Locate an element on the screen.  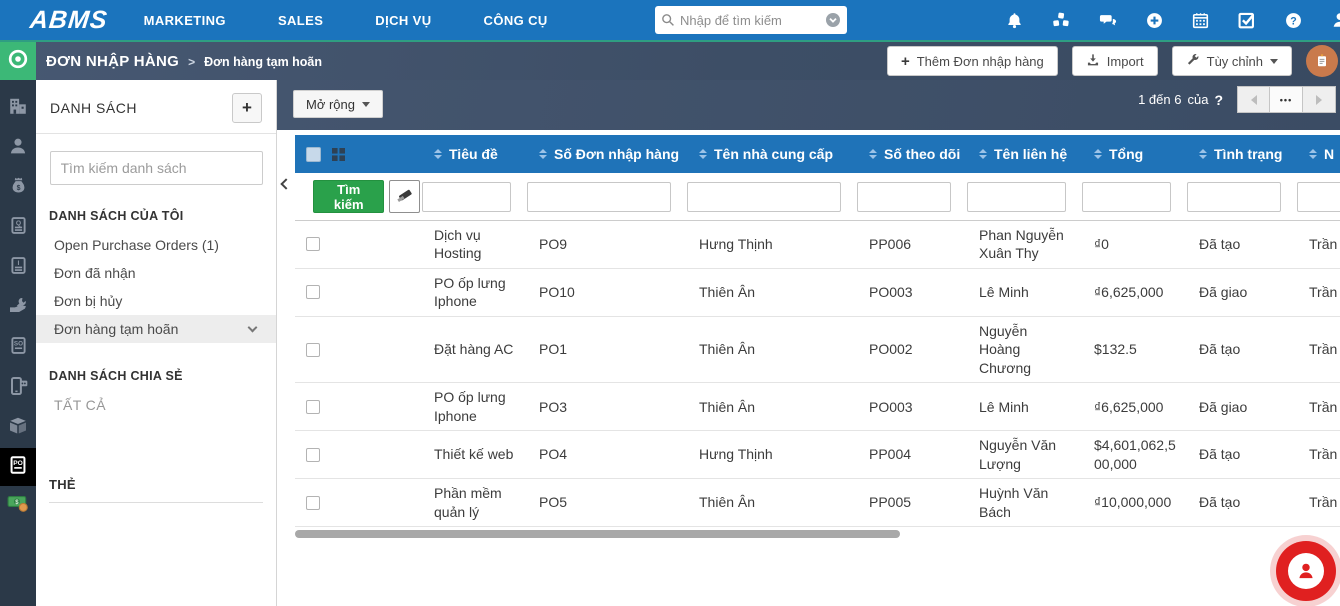
cell-title: Thiết kế web is located at coordinates (474, 454).